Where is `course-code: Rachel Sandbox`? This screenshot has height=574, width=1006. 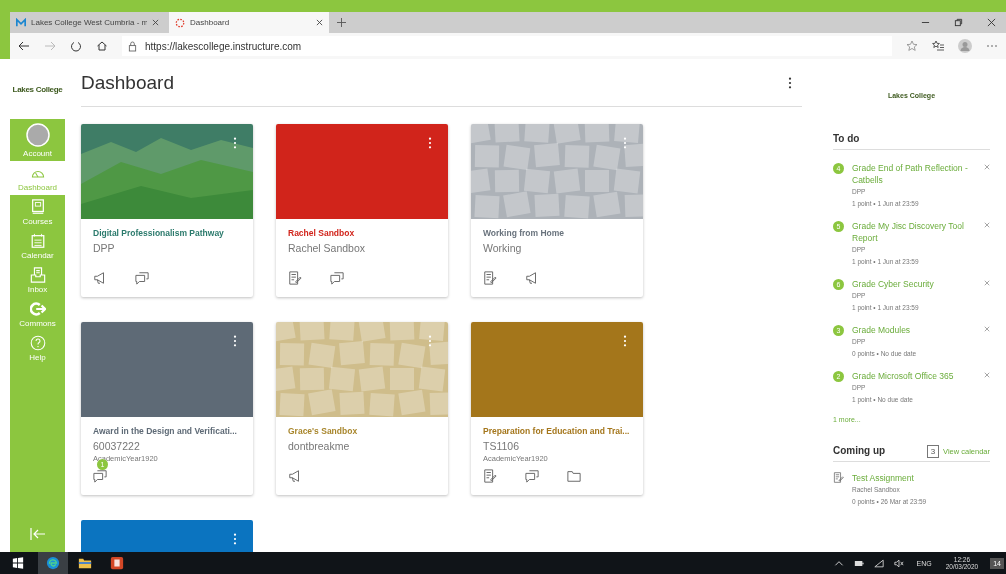
course-code: Rachel Sandbox is located at coordinates (327, 248).